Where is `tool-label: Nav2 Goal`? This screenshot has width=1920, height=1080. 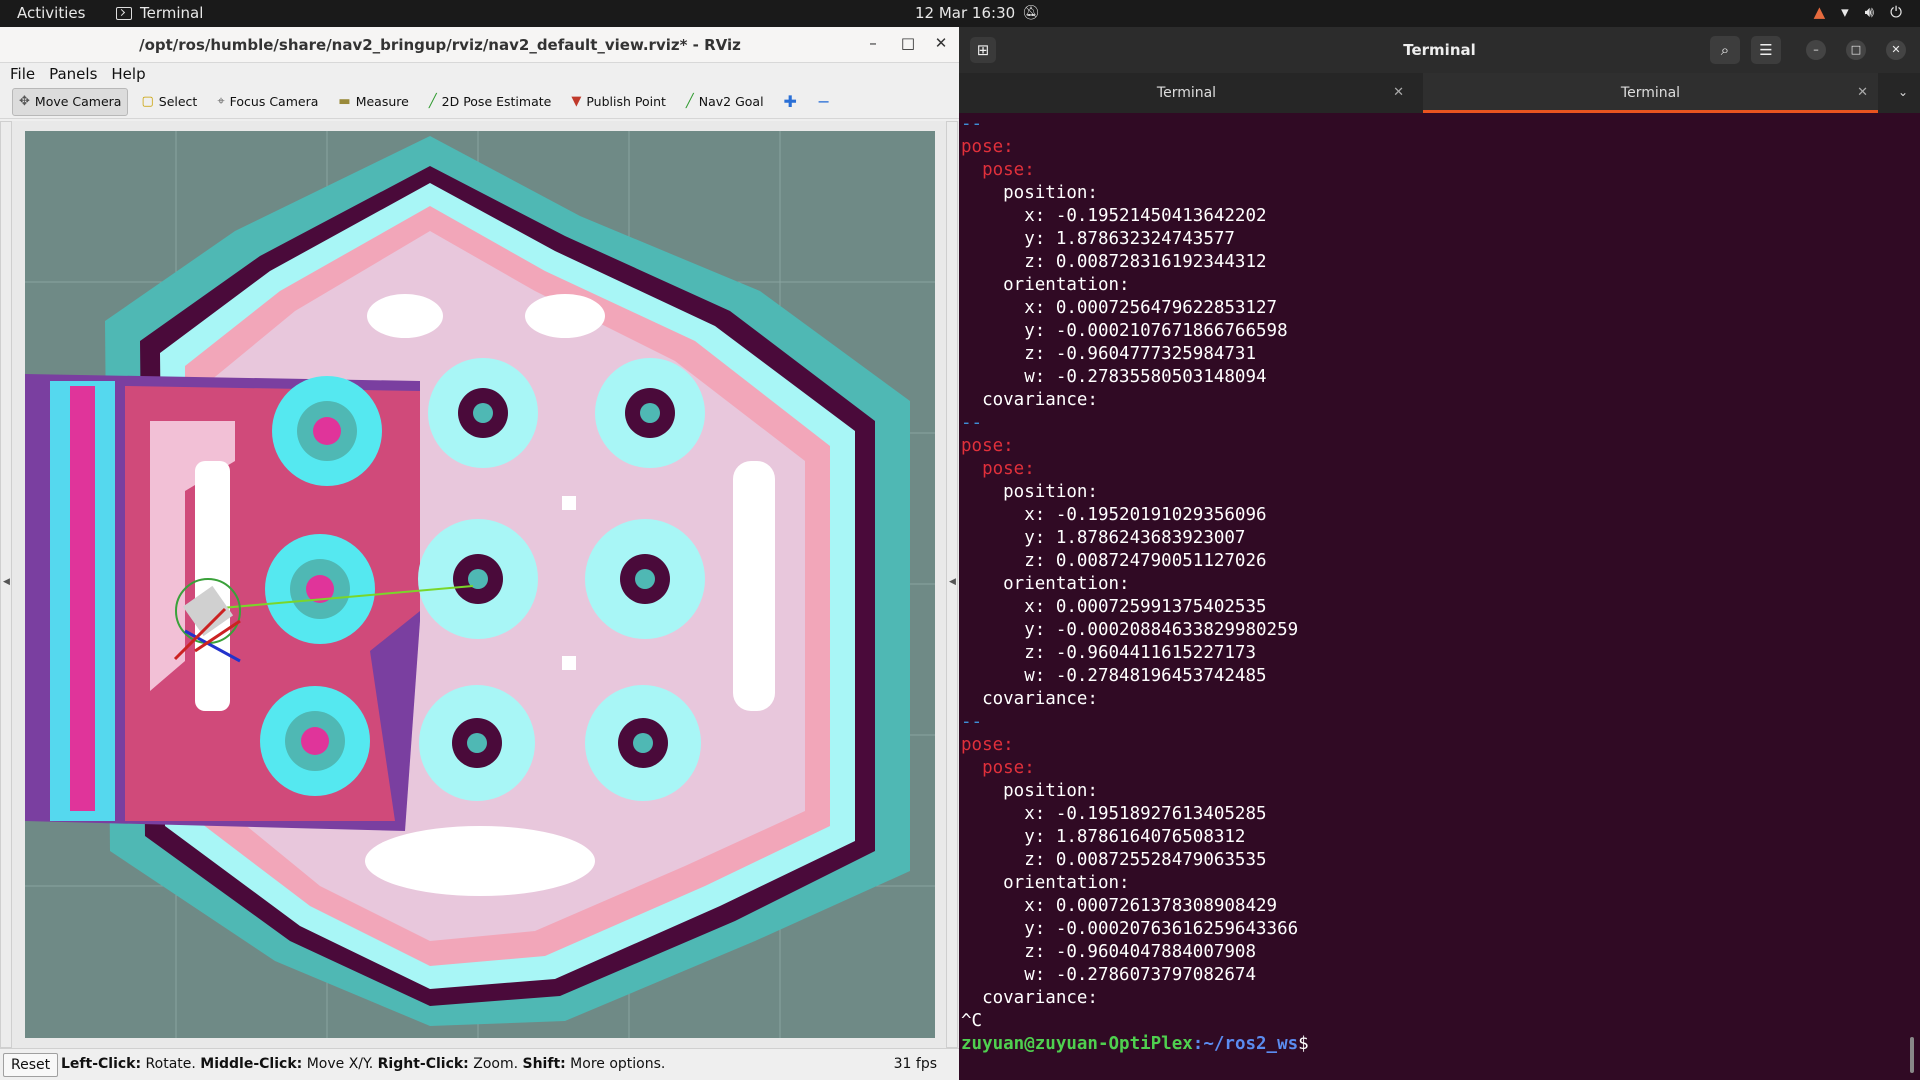
tool-label: Nav2 Goal is located at coordinates (731, 101).